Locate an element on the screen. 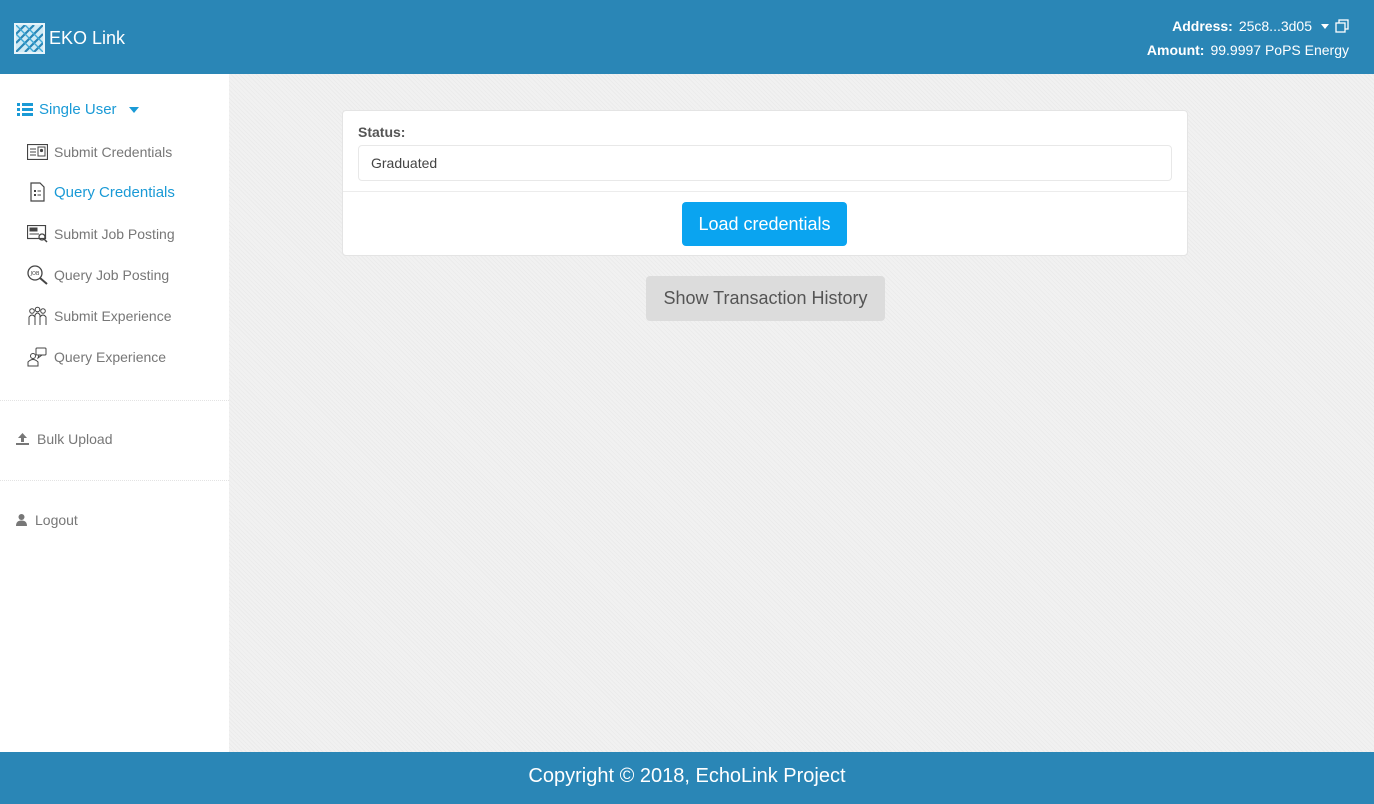 The image size is (1374, 804). sidebar-item-label: Submit Experience is located at coordinates (113, 316).